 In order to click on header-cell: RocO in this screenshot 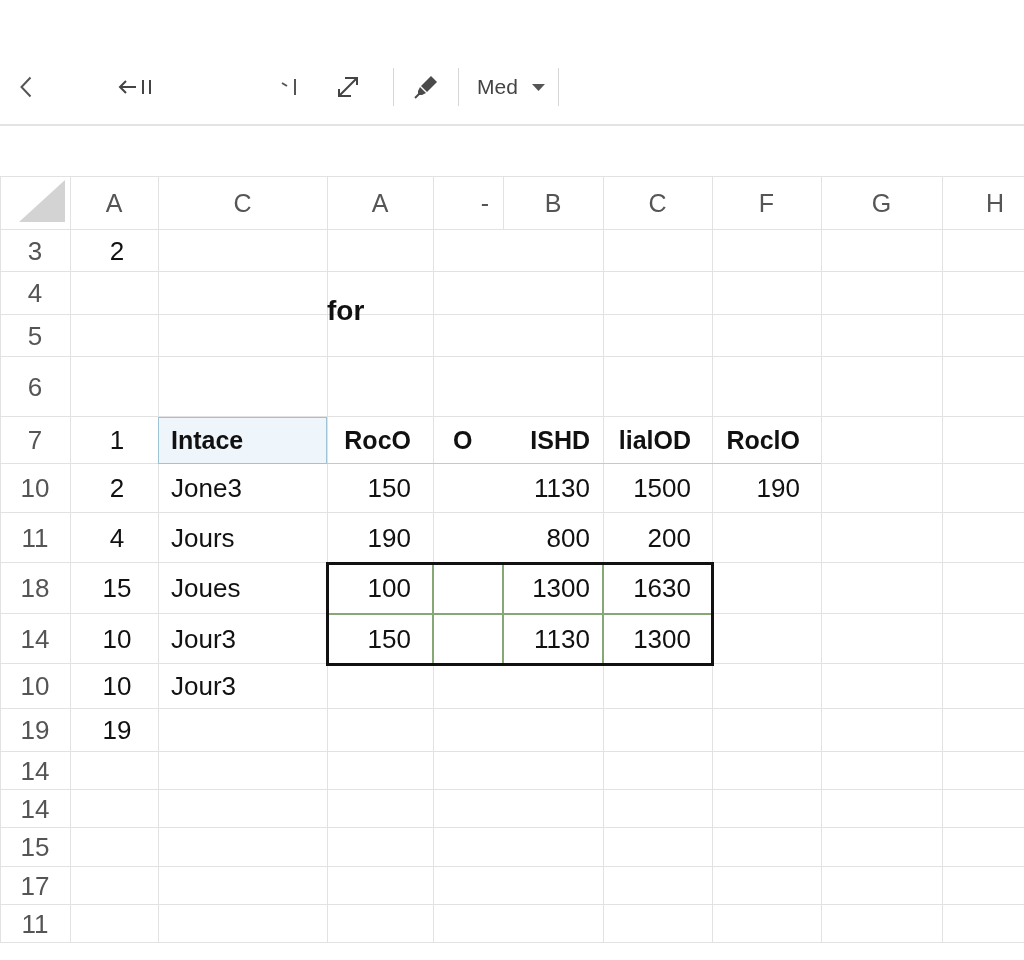, I will do `click(380, 440)`.